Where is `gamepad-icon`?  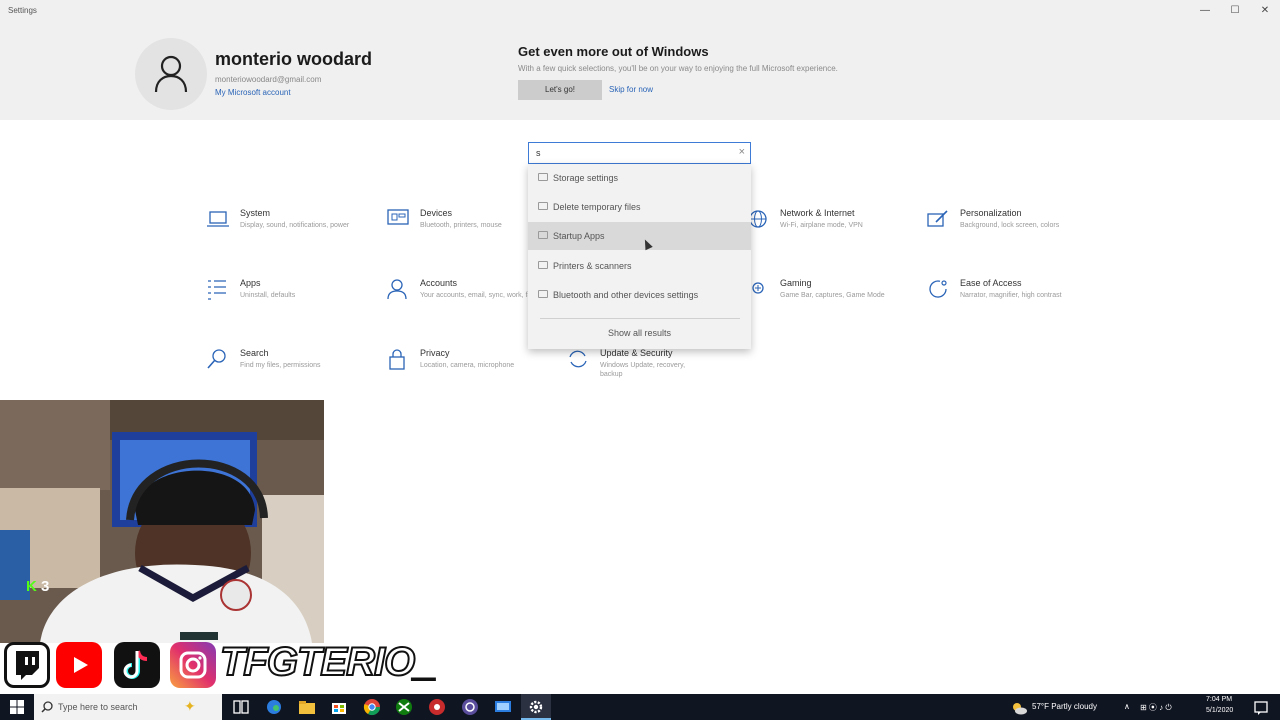
gamepad-icon is located at coordinates (758, 288).